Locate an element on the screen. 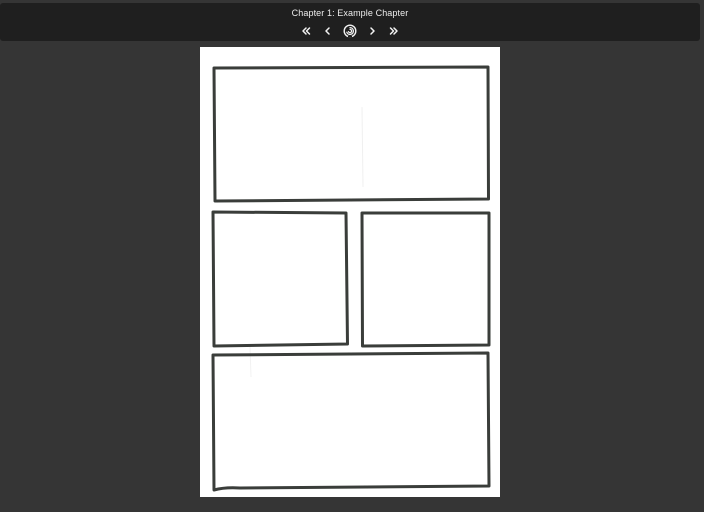 The height and width of the screenshot is (512, 704). page-navigation is located at coordinates (350, 31).